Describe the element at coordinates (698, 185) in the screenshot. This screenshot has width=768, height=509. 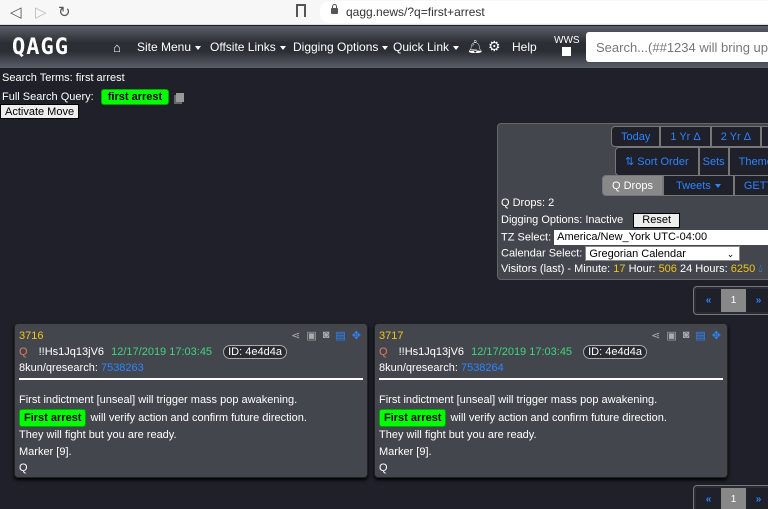
I see `tab-tweets: Tweets` at that location.